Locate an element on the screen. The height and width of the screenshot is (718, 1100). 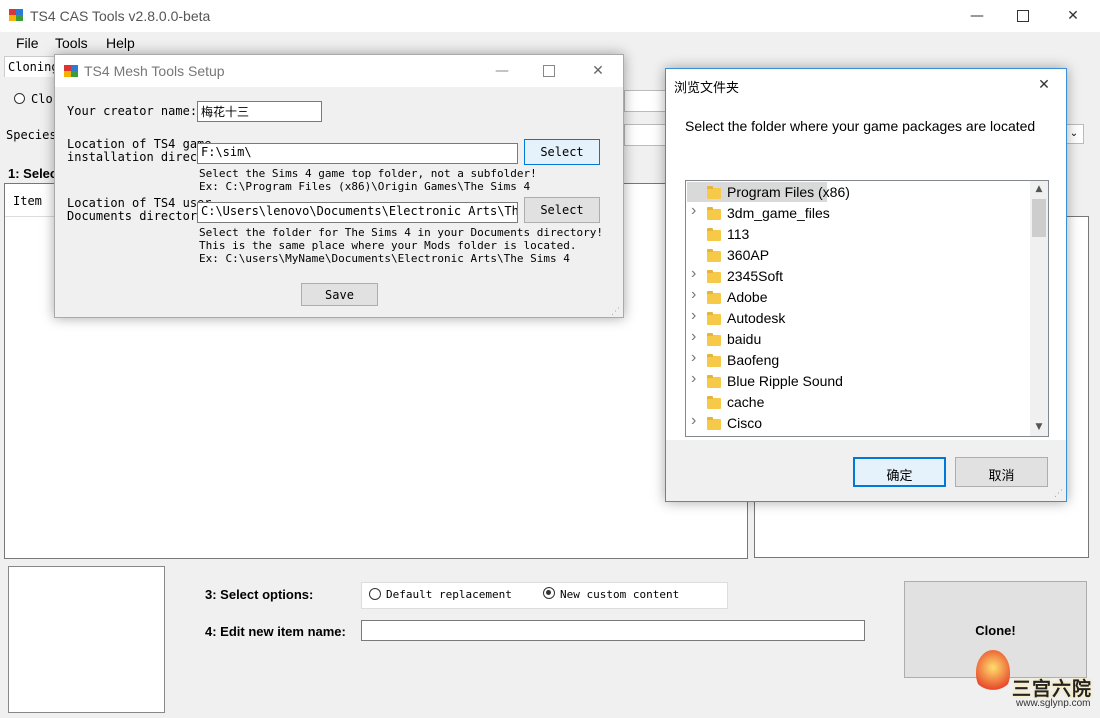
main-titlebar: TS4 CAS Tools v2.8.0.0-beta — ✕ is located at coordinates (550, 16).